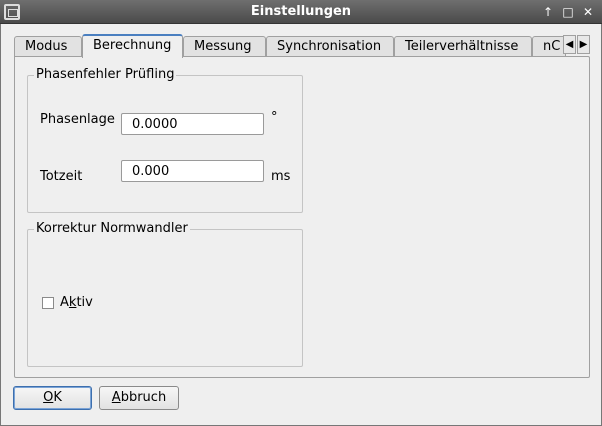 Image resolution: width=602 pixels, height=426 pixels. I want to click on aktiv-checkbox-label: Aktiv, so click(76, 302).